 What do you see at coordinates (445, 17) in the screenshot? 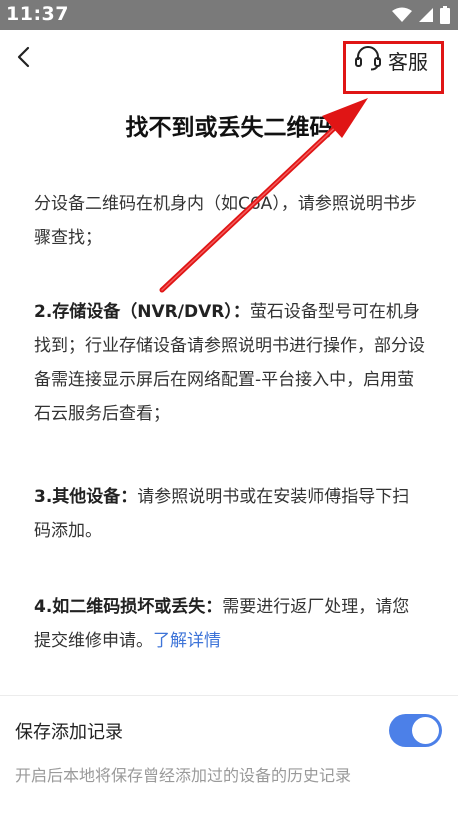
I see `battery-icon` at bounding box center [445, 17].